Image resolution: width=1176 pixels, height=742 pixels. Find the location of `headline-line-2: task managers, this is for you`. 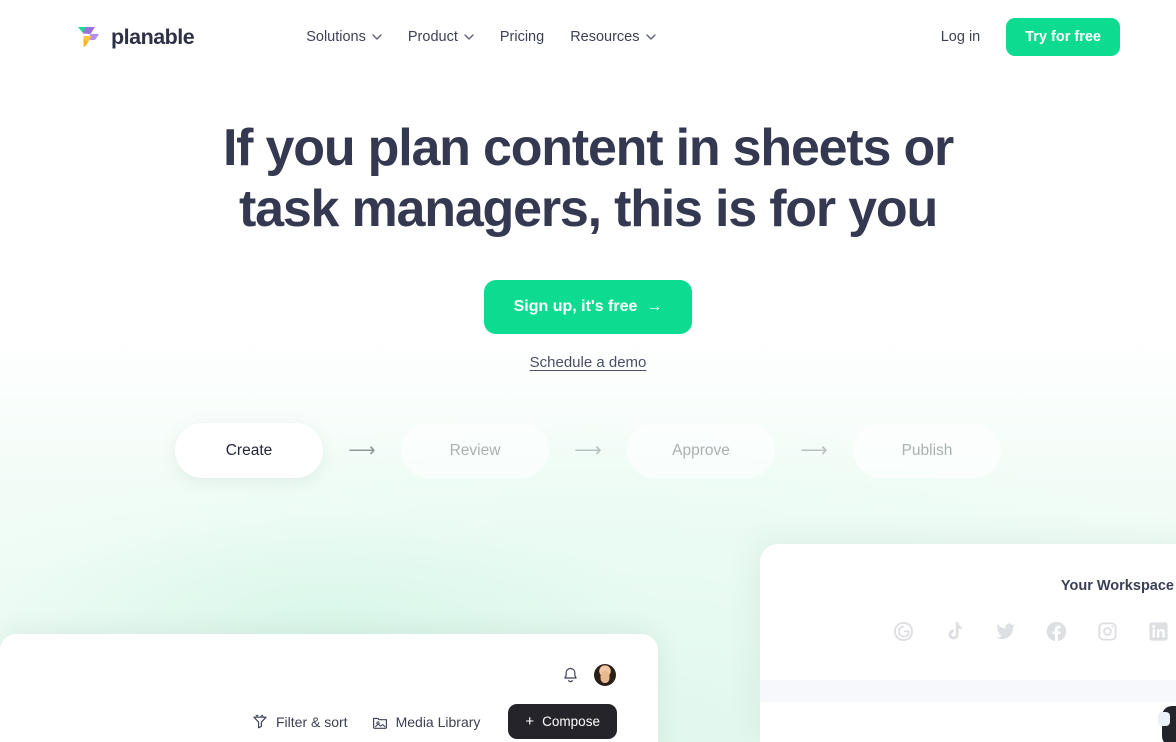

headline-line-2: task managers, this is for you is located at coordinates (588, 209).